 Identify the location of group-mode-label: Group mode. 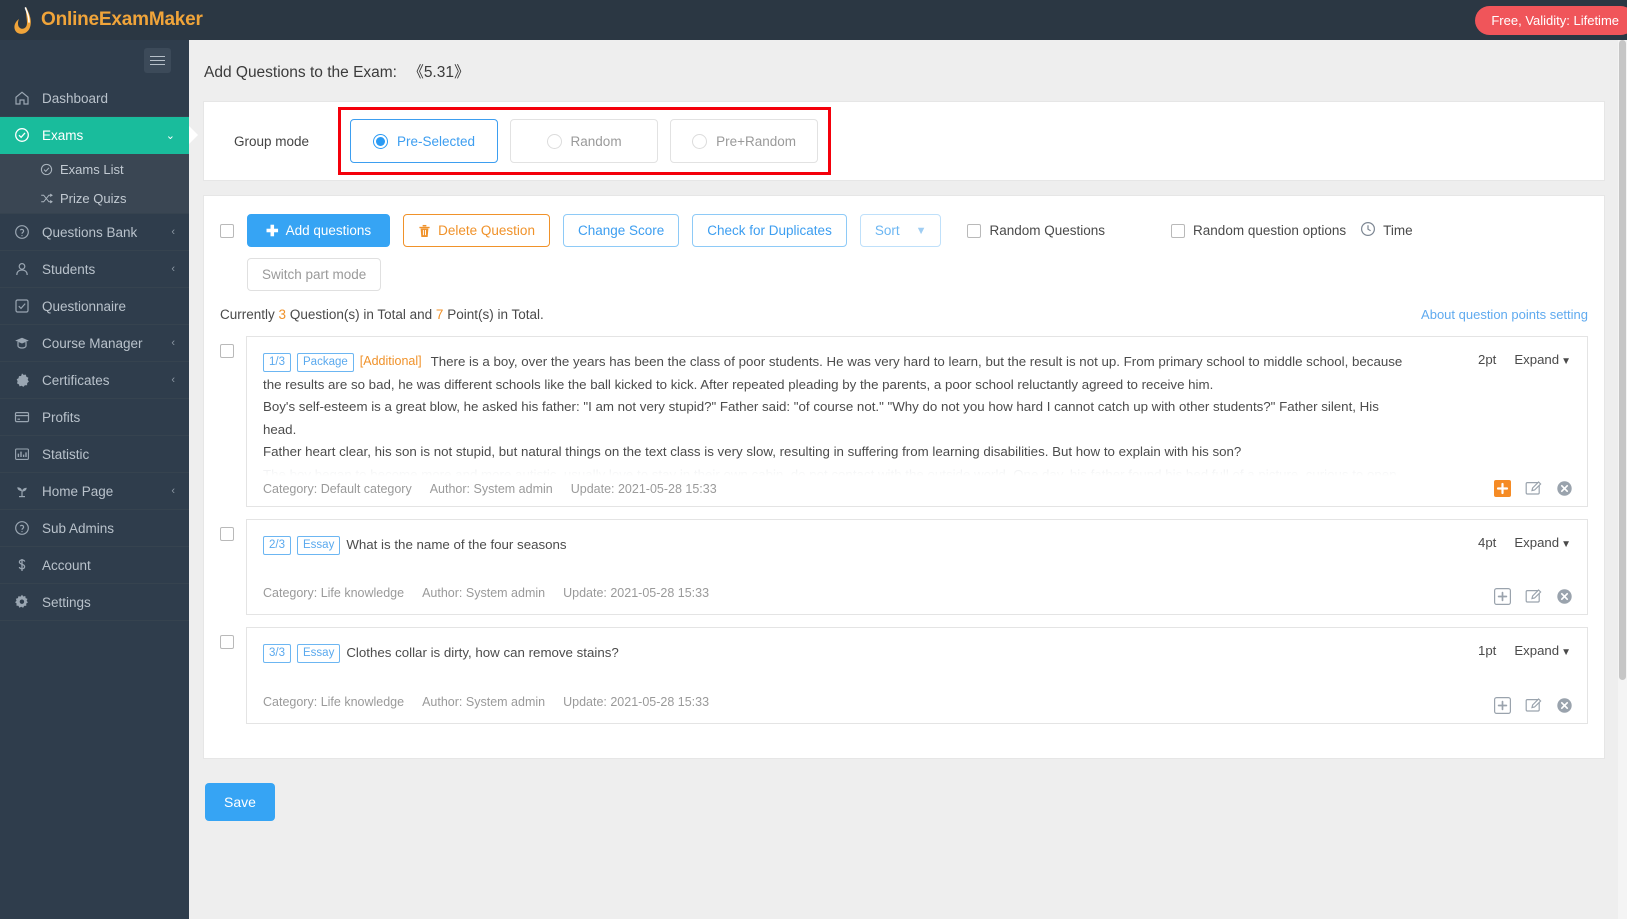
(272, 141).